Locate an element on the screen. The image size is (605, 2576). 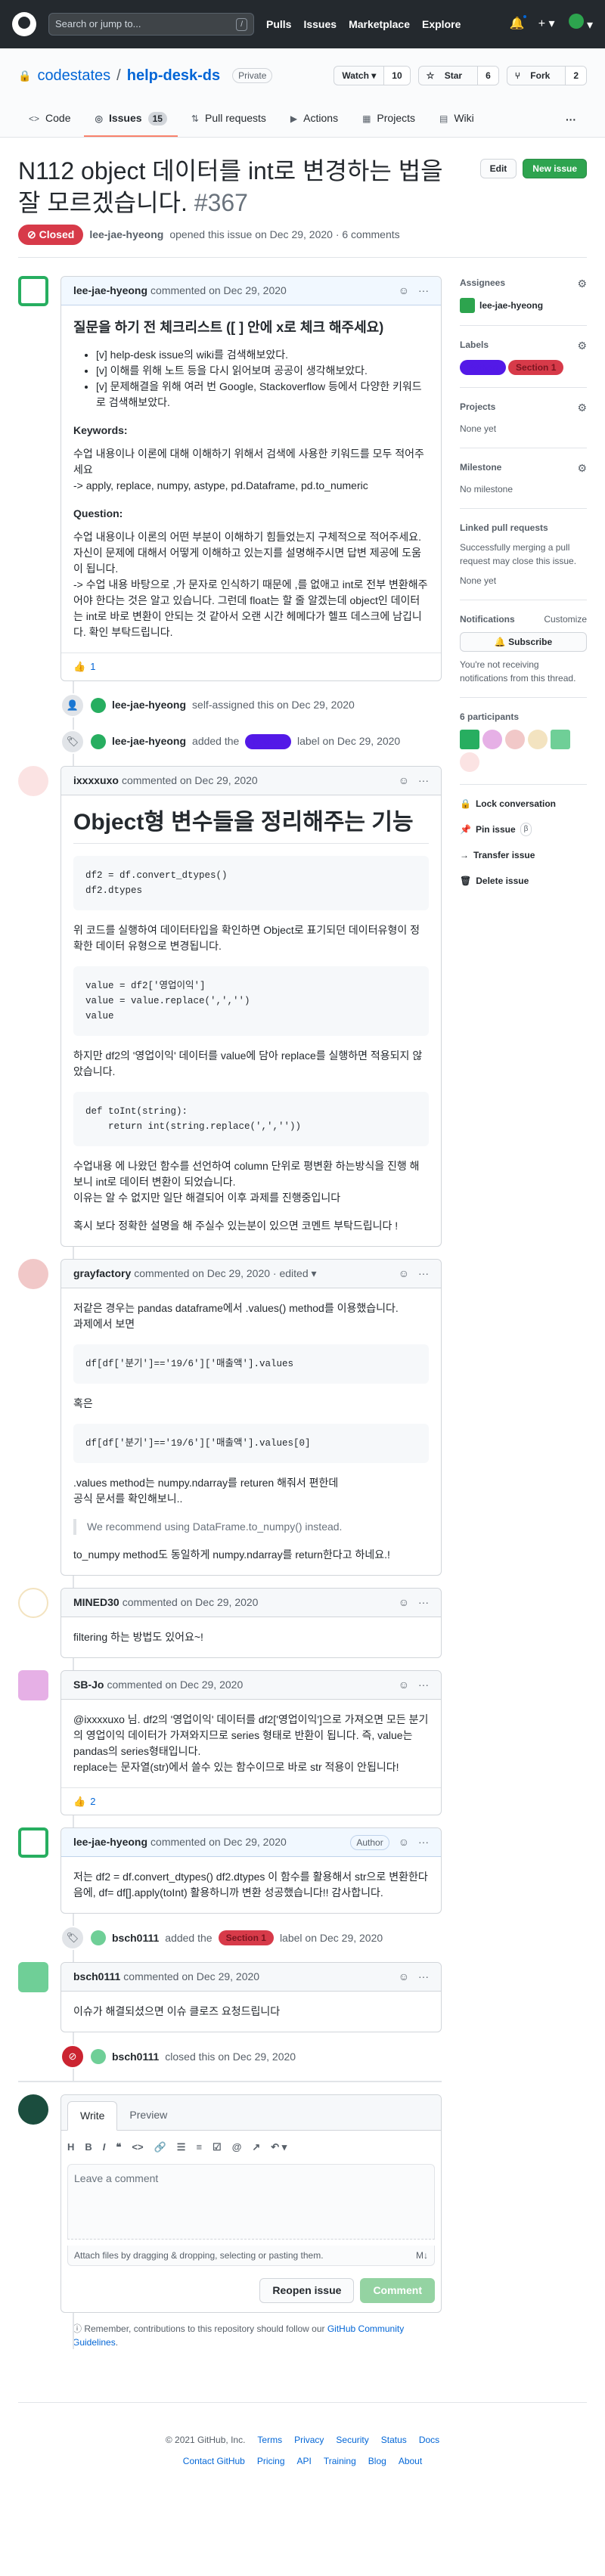
italic-icon: I is located at coordinates (104, 2147).